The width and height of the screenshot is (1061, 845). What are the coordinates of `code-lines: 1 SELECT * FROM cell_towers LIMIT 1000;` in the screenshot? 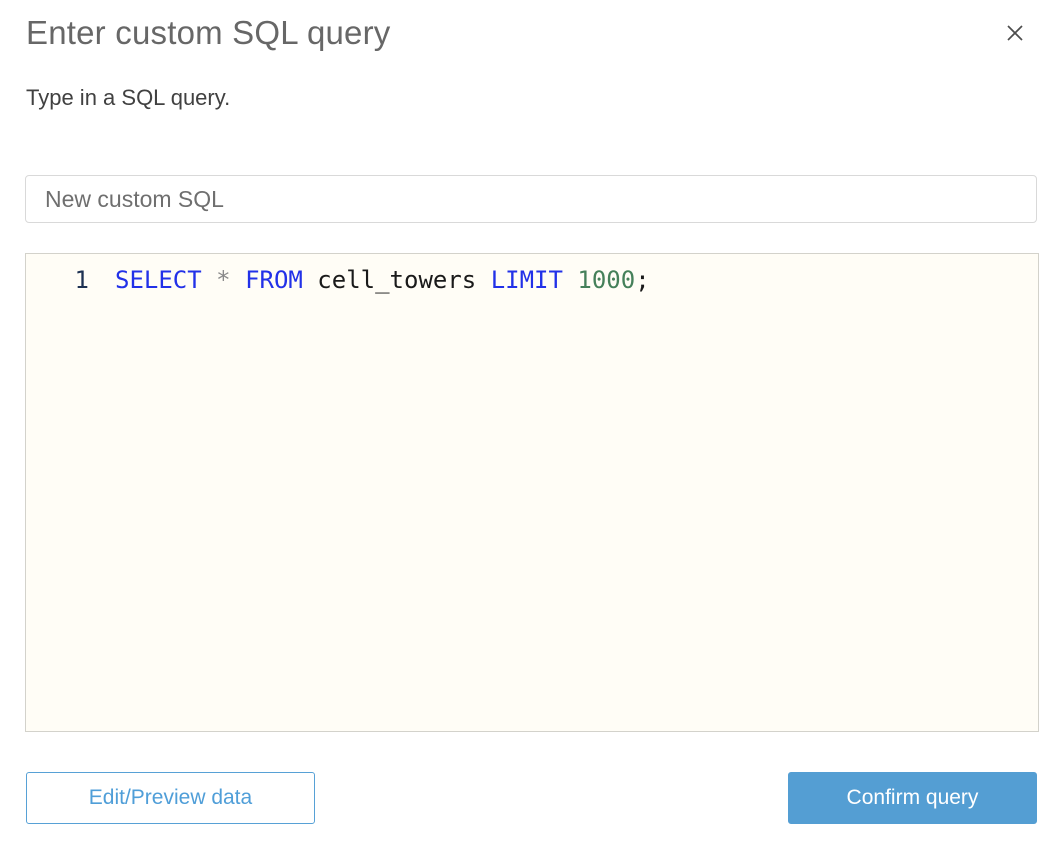 It's located at (532, 280).